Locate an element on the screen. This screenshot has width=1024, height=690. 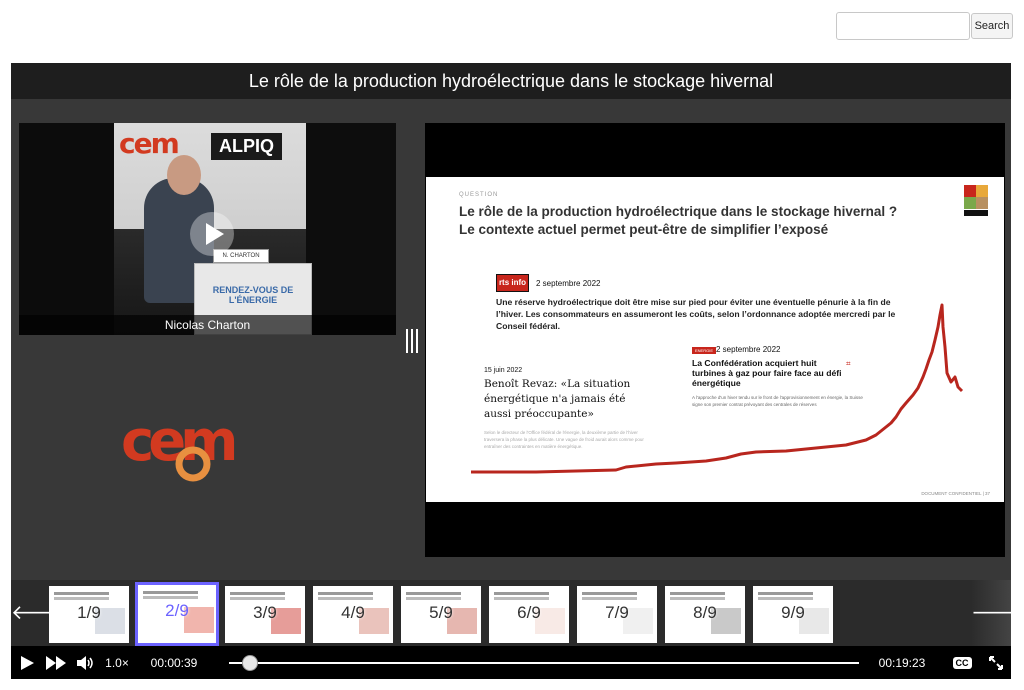
playback-speed: 1.0× is located at coordinates (117, 662).